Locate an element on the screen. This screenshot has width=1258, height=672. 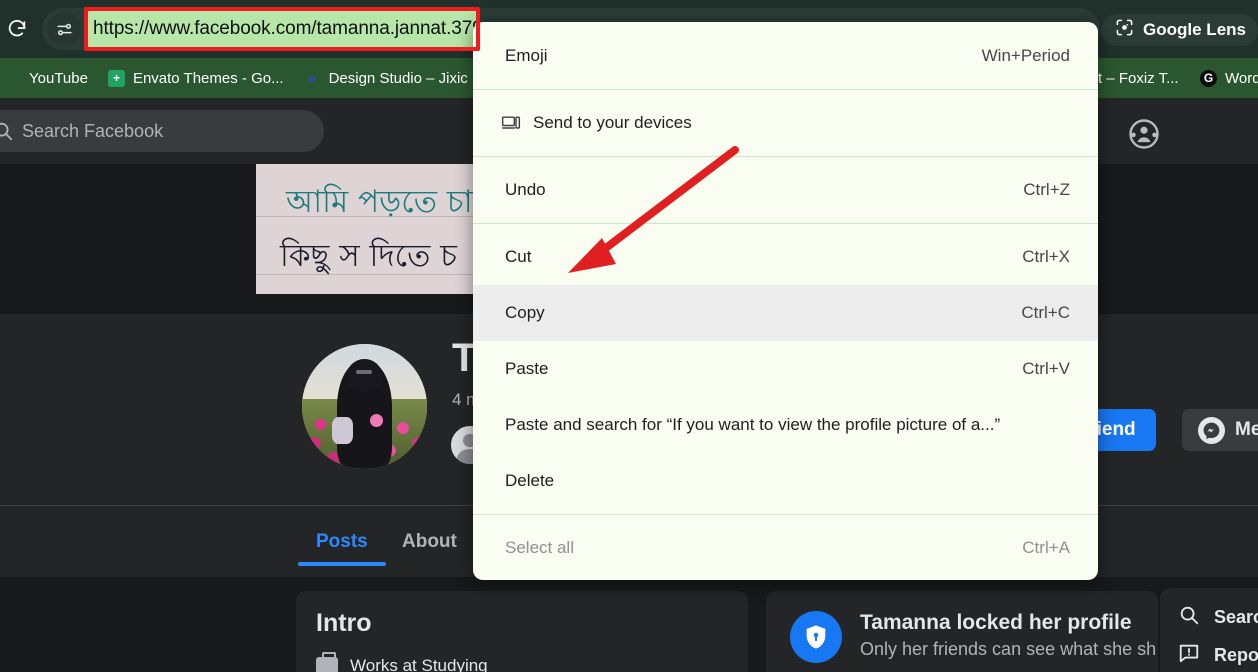
intro-card: Intro Works at Studying is located at coordinates (522, 631).